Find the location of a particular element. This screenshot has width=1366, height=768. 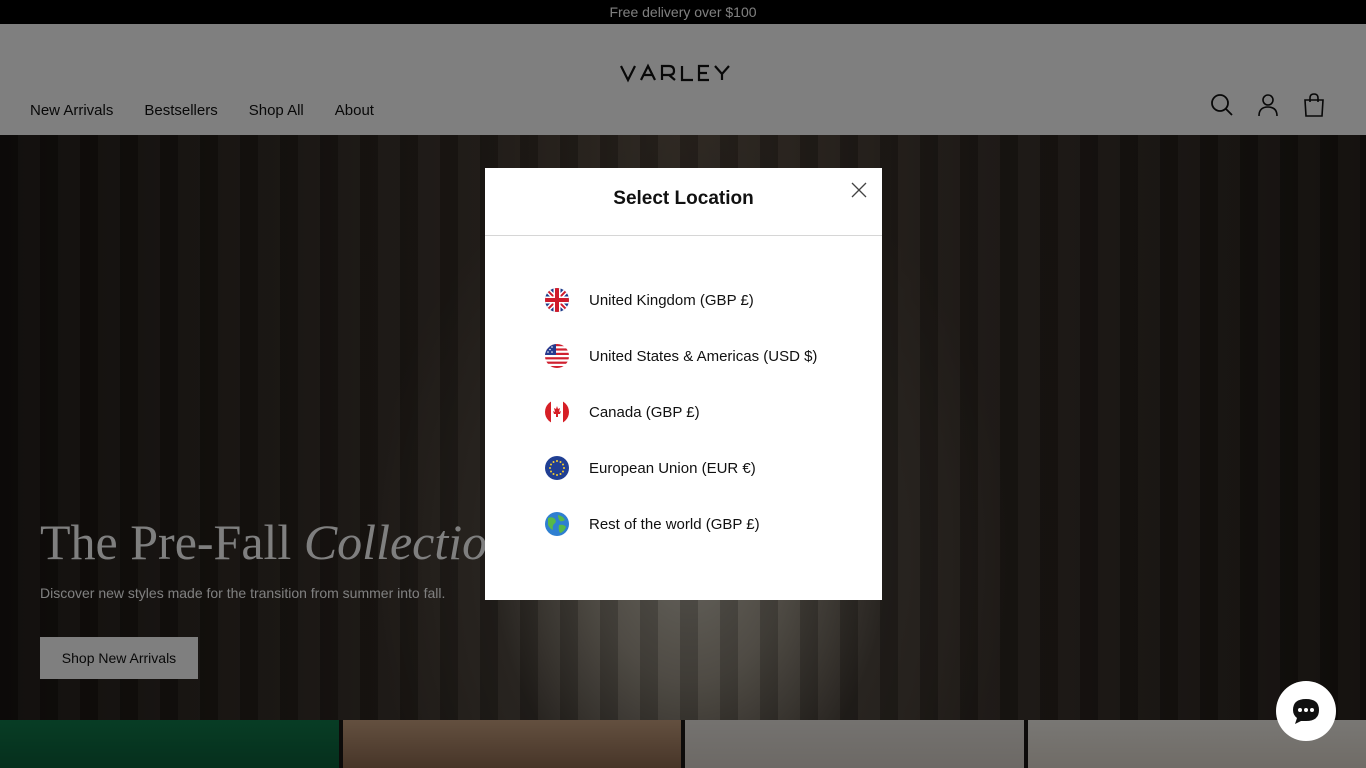

location-label: United States & Americas (USD $) is located at coordinates (703, 356).